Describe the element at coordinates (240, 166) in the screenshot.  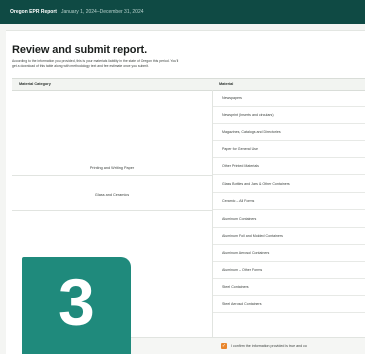
I see `material-cell: Other Printed Materials` at that location.